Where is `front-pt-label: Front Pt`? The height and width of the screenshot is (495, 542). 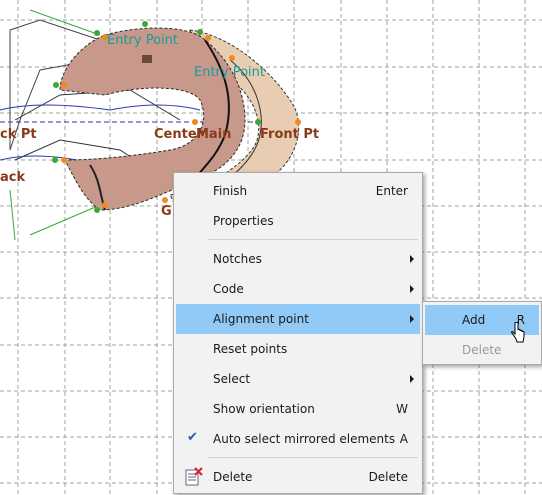 front-pt-label: Front Pt is located at coordinates (290, 134).